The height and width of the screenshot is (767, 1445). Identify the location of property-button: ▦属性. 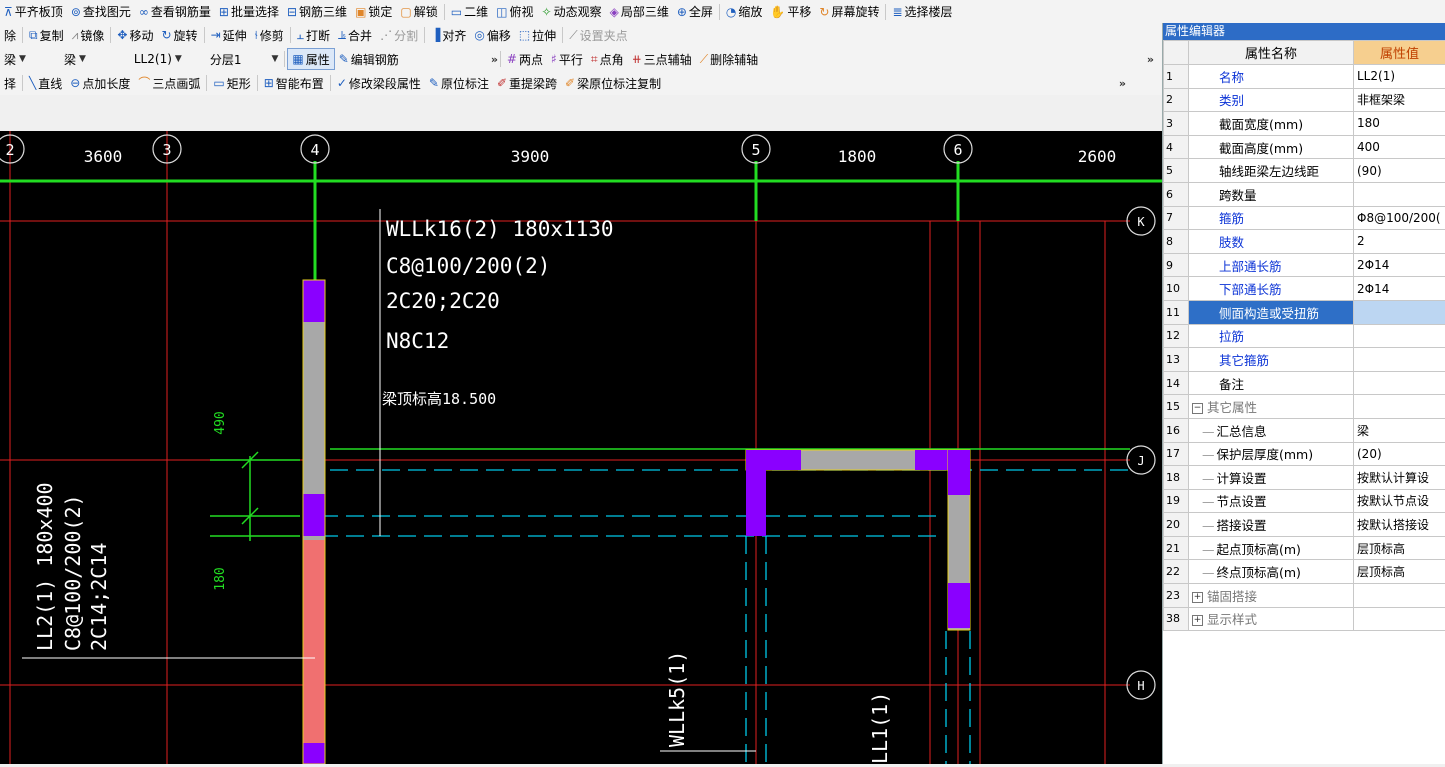
(310, 59).